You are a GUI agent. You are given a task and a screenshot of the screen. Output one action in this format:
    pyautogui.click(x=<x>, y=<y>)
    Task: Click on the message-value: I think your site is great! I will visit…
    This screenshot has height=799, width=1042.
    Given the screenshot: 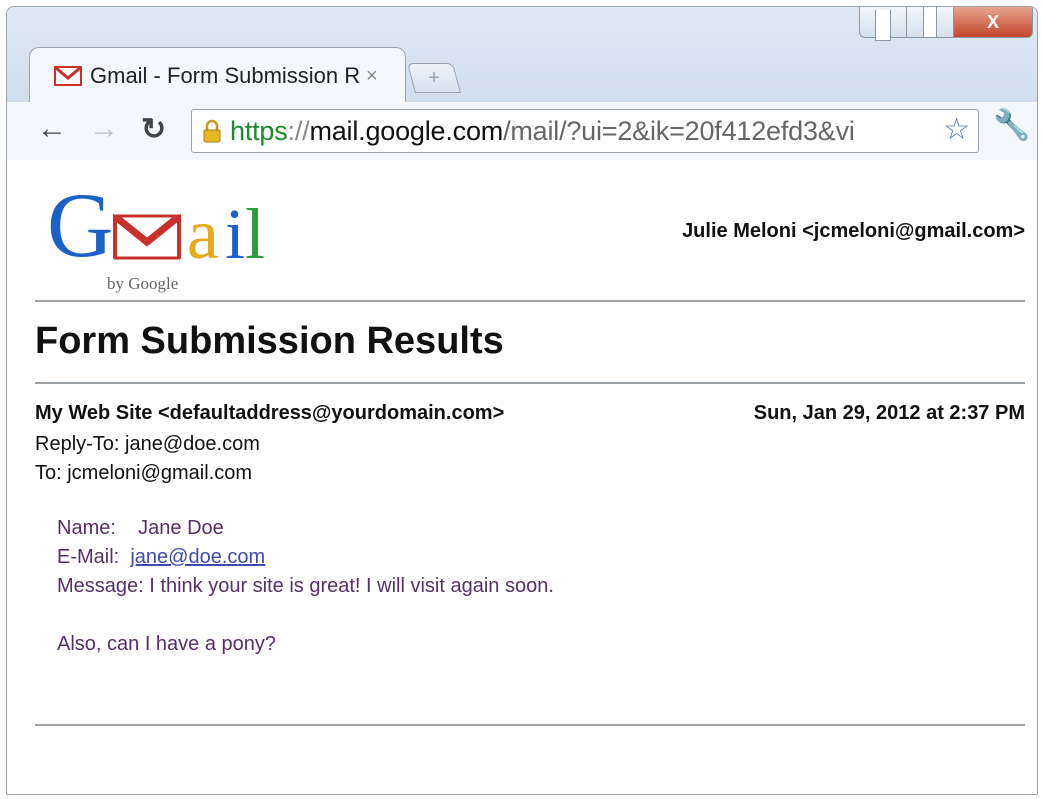 What is the action you would take?
    pyautogui.click(x=351, y=586)
    